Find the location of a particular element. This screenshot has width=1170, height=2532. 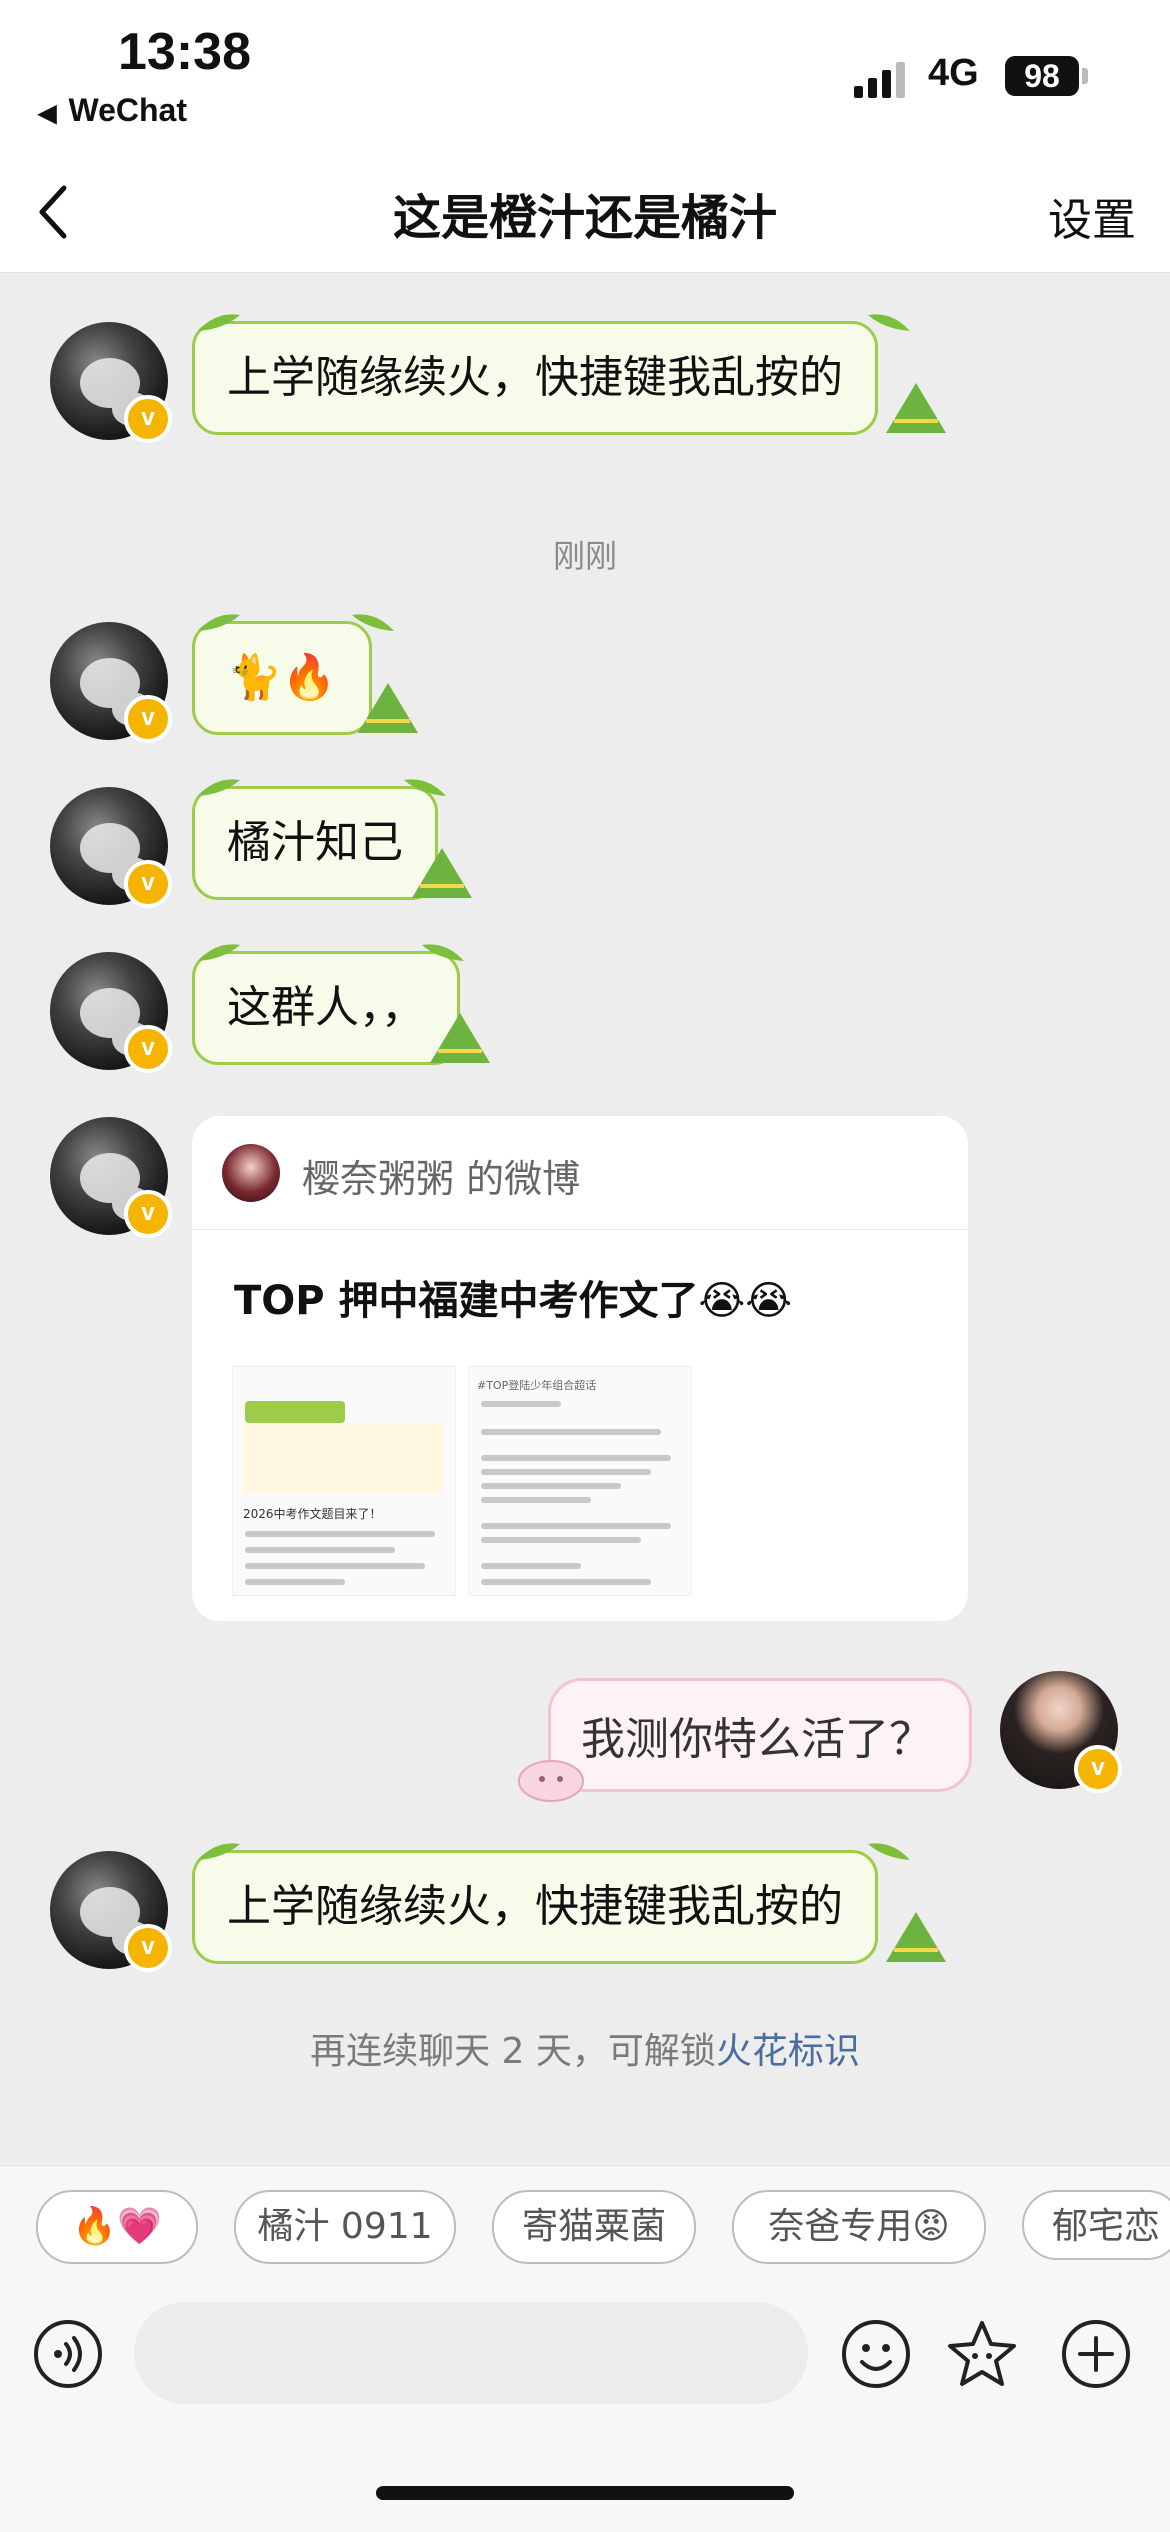

card-header: 樱奈粥粥 的微博 is located at coordinates (580, 1173).